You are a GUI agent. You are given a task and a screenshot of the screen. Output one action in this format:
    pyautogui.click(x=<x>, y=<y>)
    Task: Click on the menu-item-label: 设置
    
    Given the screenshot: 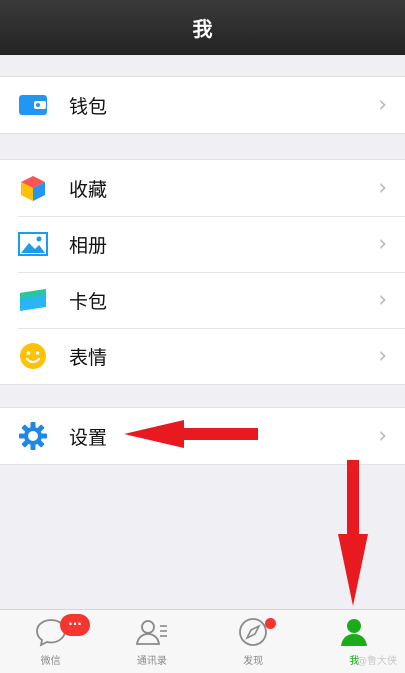 What is the action you would take?
    pyautogui.click(x=88, y=437)
    